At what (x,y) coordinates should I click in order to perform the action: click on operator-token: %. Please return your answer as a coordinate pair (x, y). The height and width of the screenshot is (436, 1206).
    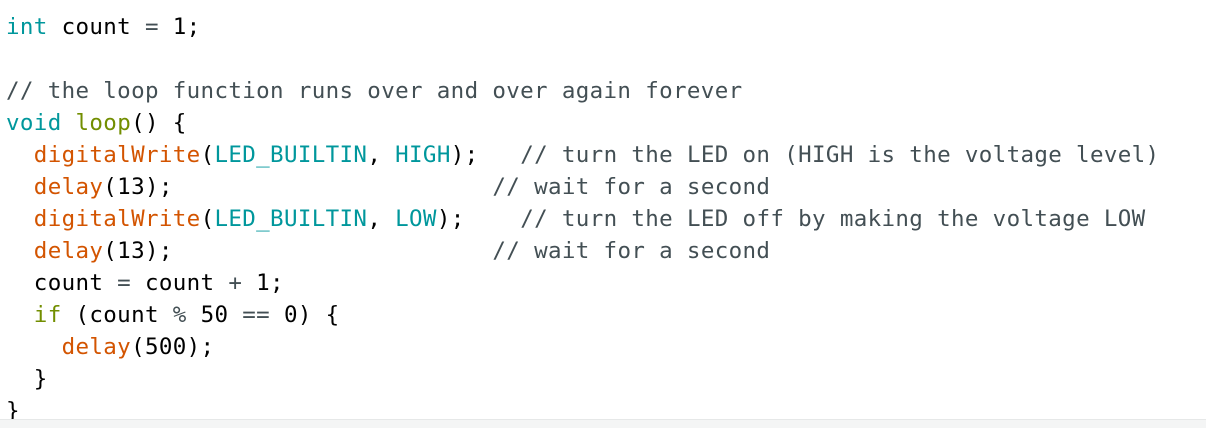
    Looking at the image, I should click on (179, 315).